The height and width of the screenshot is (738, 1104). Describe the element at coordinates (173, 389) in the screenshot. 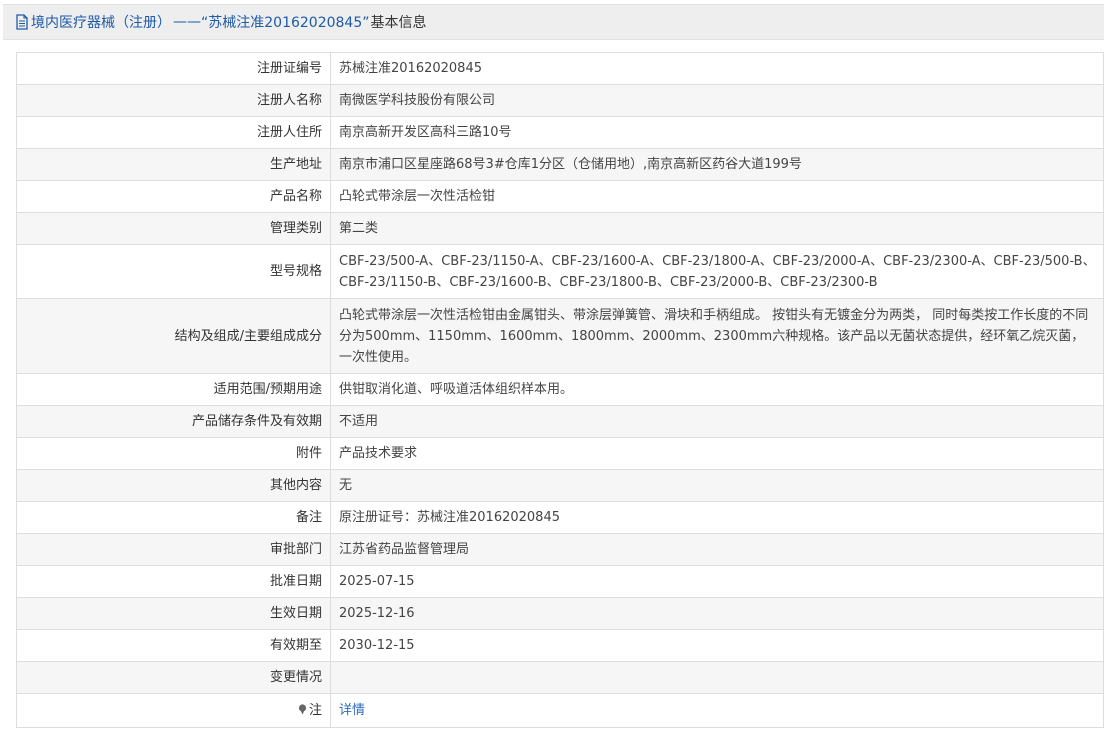

I see `field-label: 适用范围/预期用途` at that location.